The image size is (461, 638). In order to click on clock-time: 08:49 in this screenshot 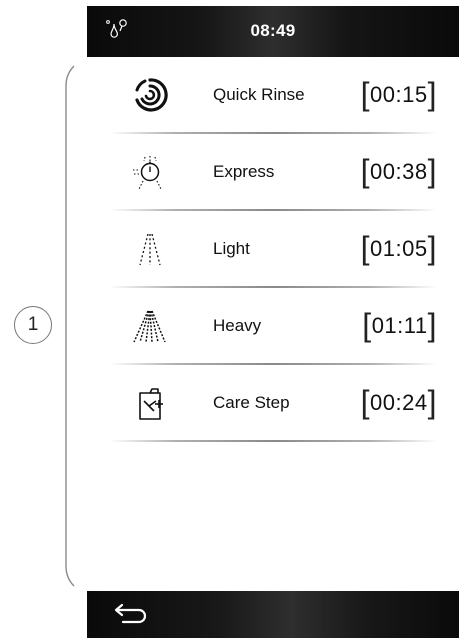, I will do `click(273, 30)`.